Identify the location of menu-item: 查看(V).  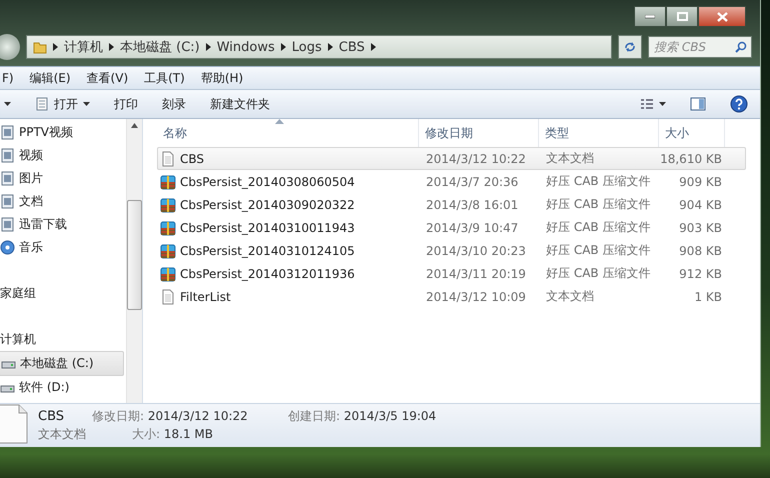
(107, 78).